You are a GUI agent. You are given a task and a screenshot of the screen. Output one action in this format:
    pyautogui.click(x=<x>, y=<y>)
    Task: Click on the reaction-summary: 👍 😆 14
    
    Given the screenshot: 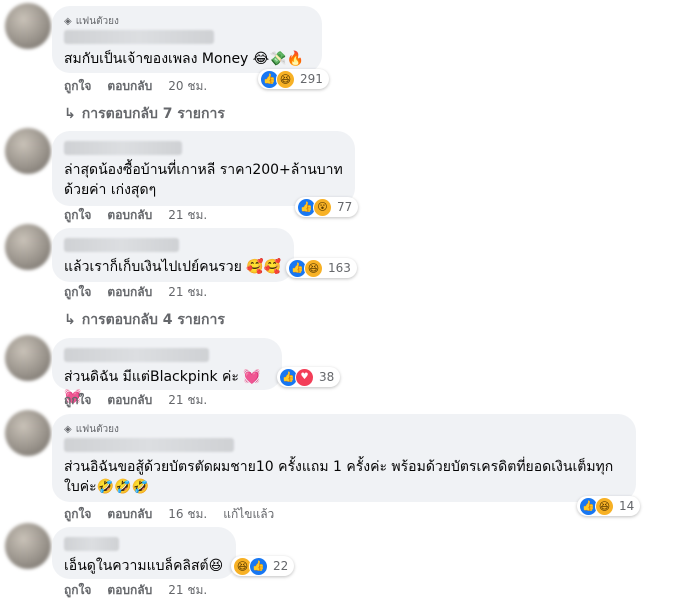 What is the action you would take?
    pyautogui.click(x=609, y=506)
    